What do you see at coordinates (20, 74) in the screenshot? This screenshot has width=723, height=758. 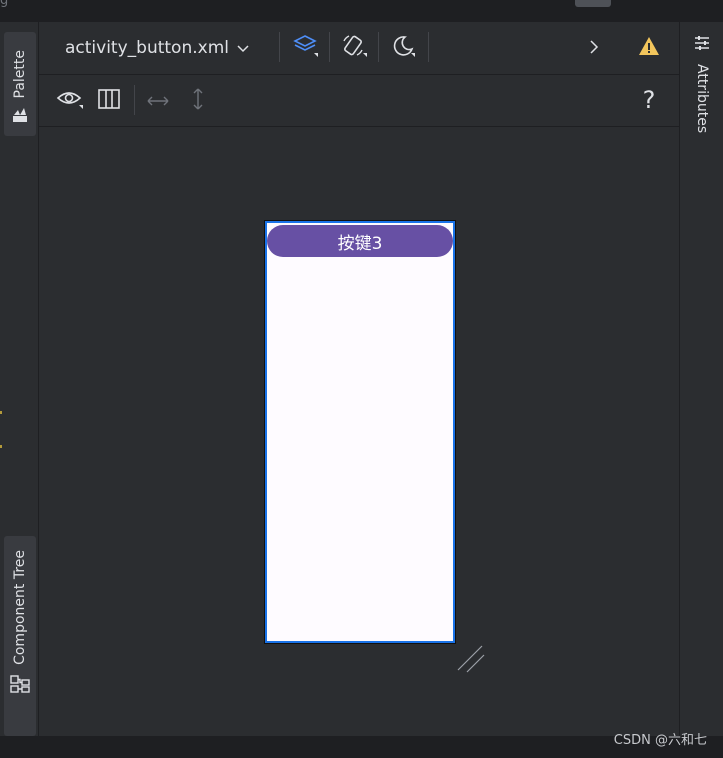 I see `palette-tab-label: Palette` at bounding box center [20, 74].